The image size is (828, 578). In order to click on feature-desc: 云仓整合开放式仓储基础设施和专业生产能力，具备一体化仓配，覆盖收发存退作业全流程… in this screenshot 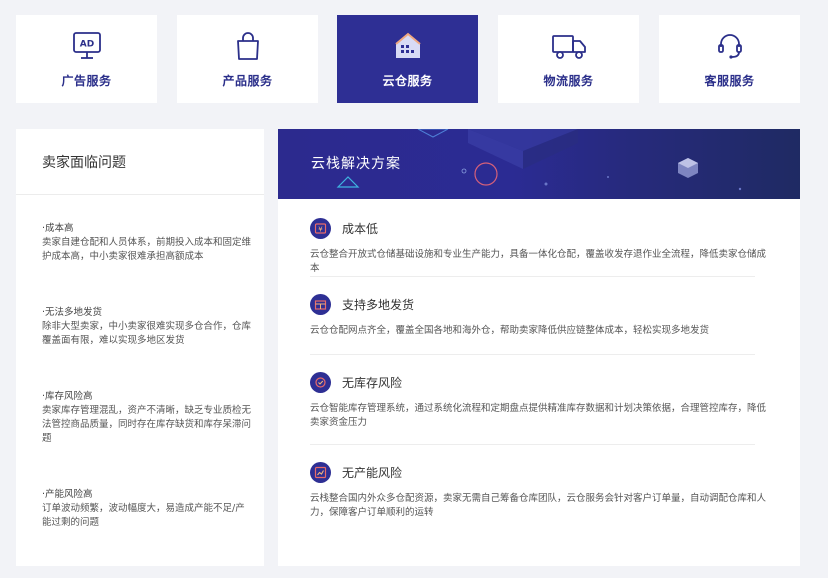, I will do `click(538, 261)`.